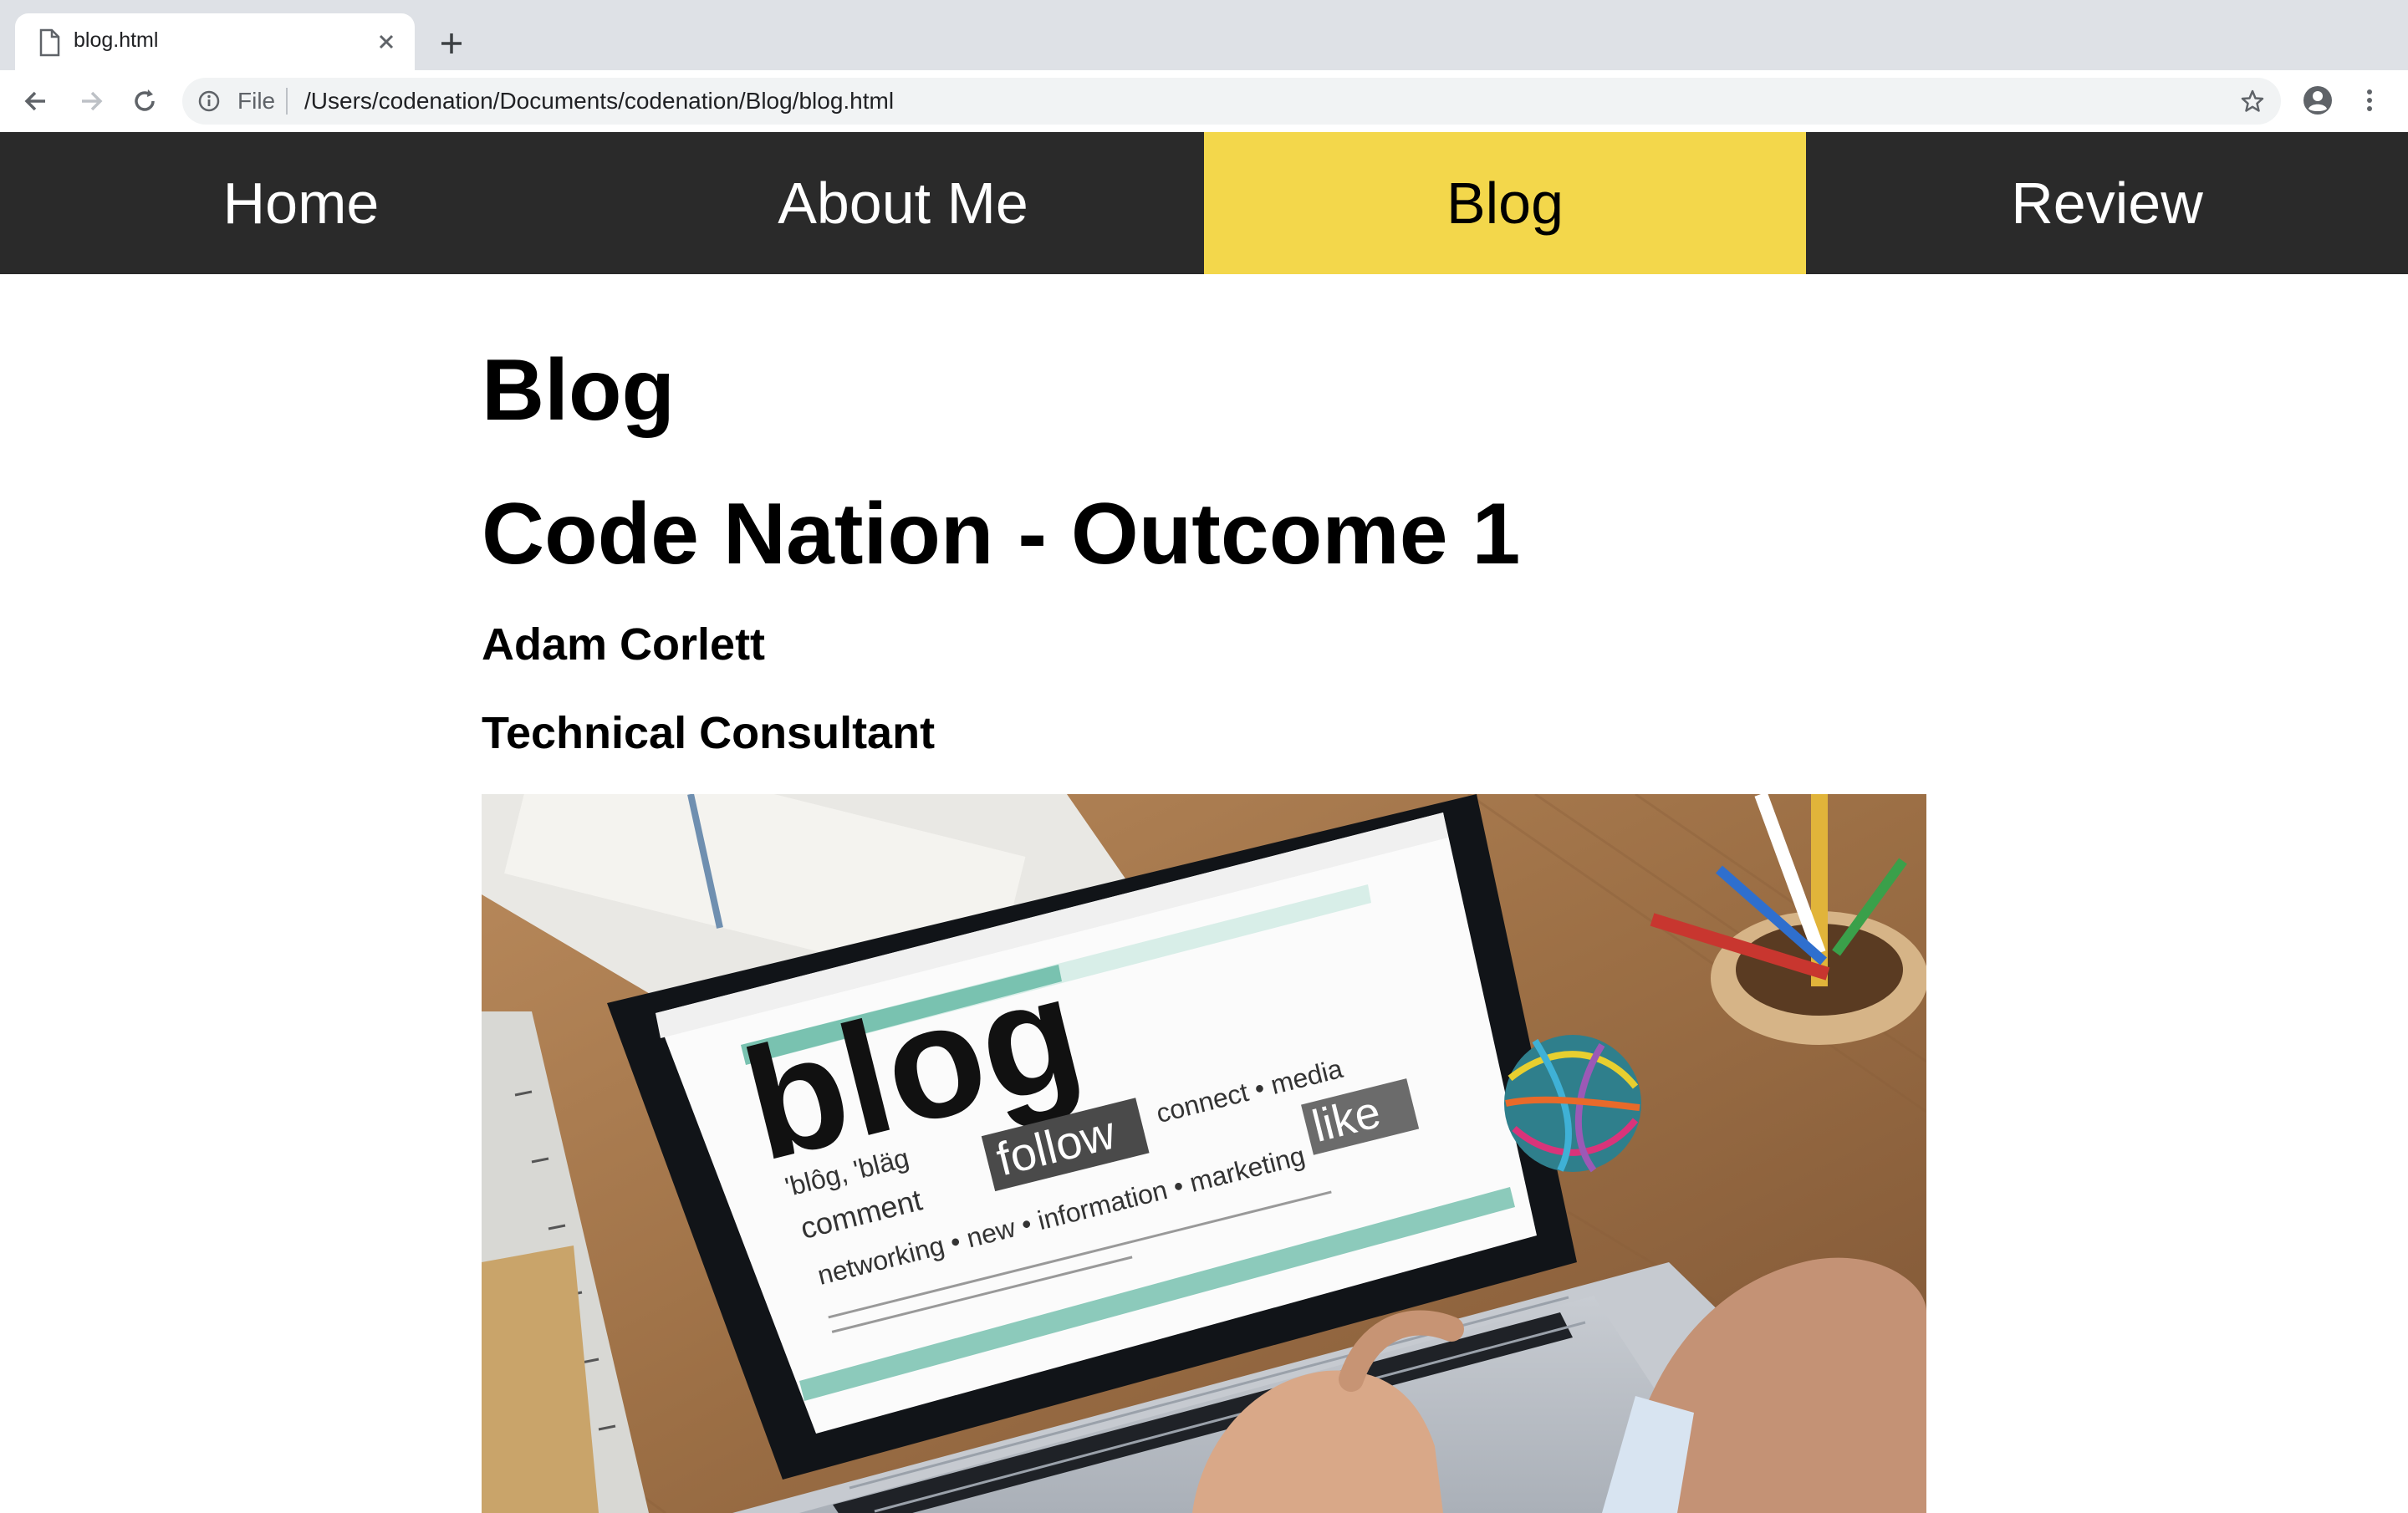 The image size is (2408, 1513). Describe the element at coordinates (451, 43) in the screenshot. I see `new-tab-plus-icon` at that location.